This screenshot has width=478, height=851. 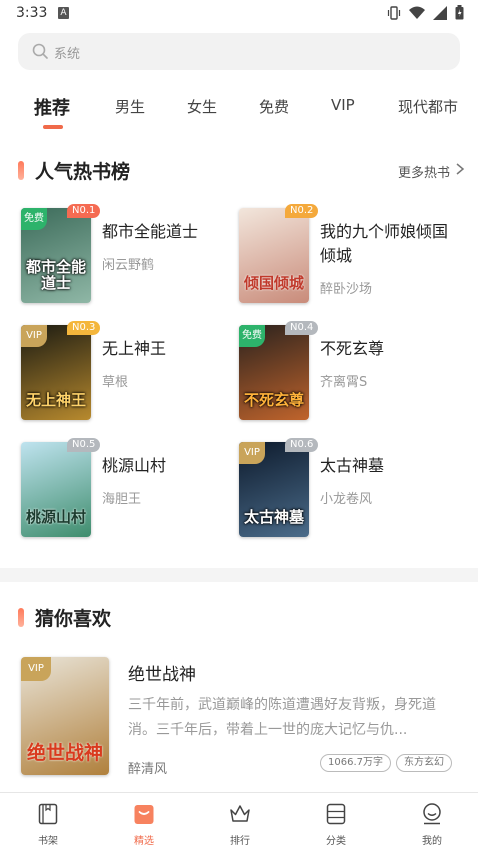 What do you see at coordinates (56, 372) in the screenshot?
I see `book-cover: 无上神王 VIP` at bounding box center [56, 372].